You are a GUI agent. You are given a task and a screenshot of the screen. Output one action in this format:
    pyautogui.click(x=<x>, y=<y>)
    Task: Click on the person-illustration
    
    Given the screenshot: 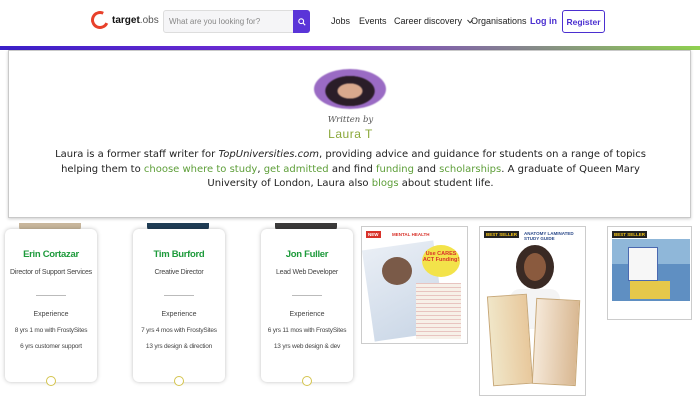 What is the action you would take?
    pyautogui.click(x=397, y=271)
    